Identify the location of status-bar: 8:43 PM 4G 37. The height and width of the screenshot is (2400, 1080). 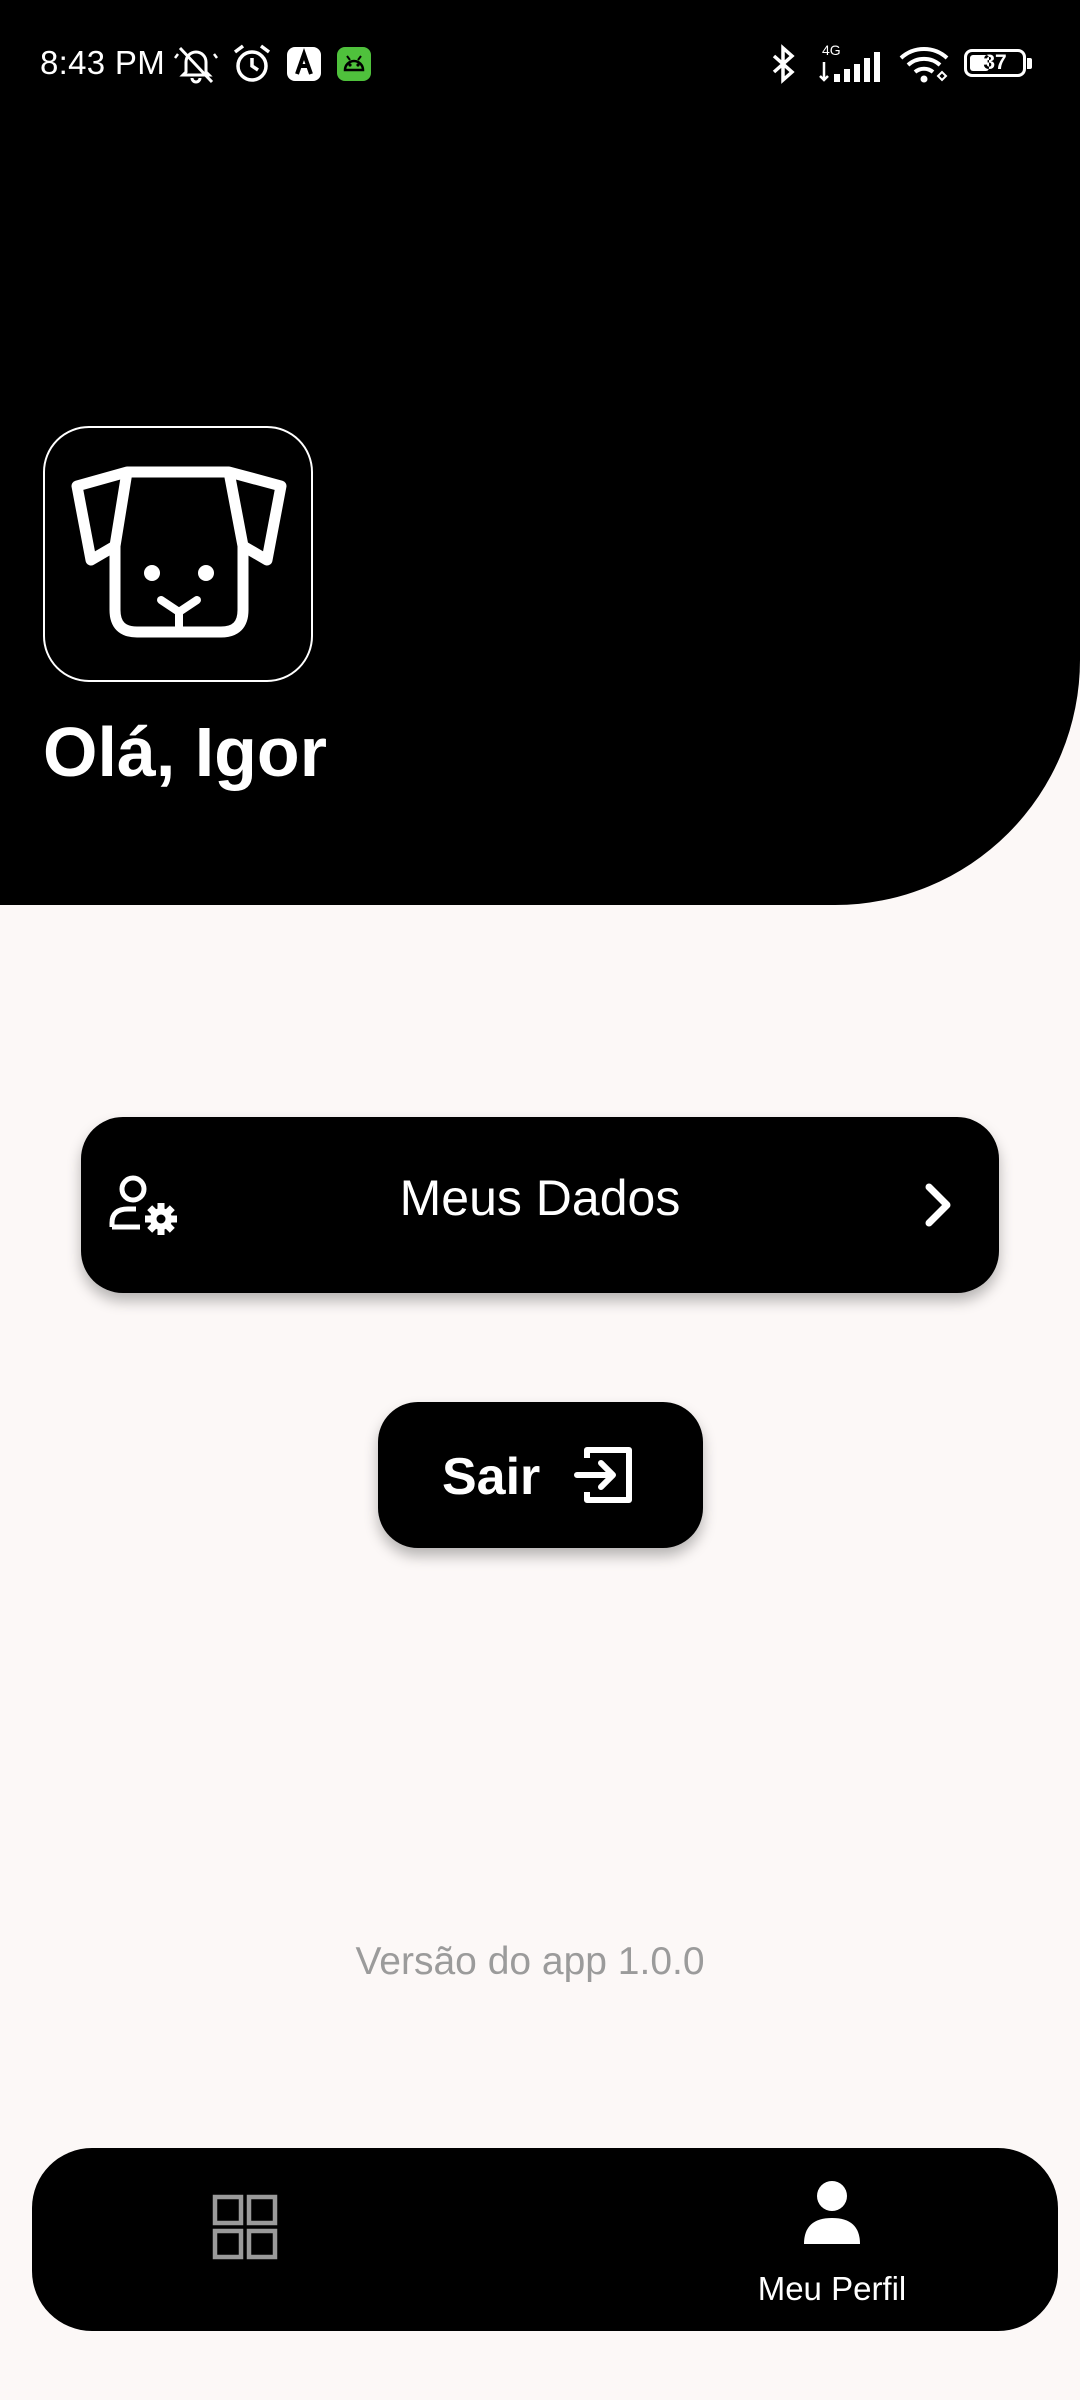
(540, 65).